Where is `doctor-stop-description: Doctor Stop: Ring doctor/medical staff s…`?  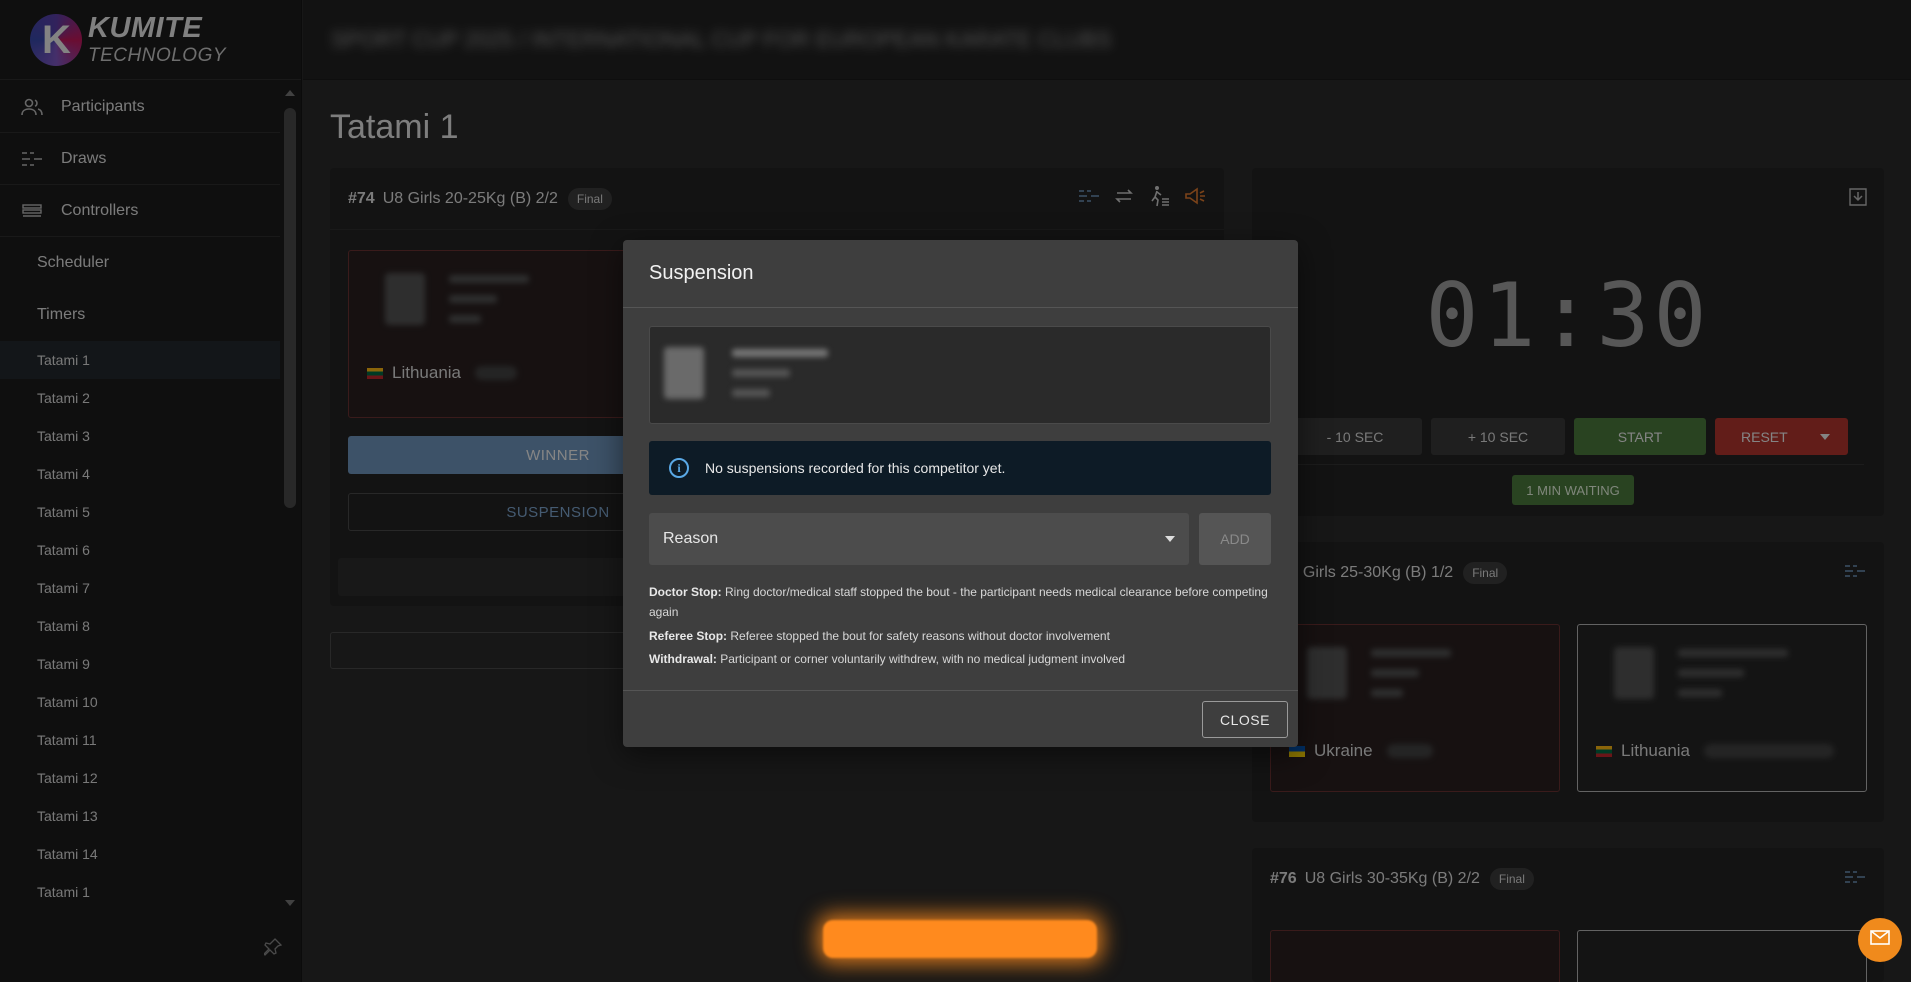
doctor-stop-description: Doctor Stop: Ring doctor/medical staff s… is located at coordinates (958, 602).